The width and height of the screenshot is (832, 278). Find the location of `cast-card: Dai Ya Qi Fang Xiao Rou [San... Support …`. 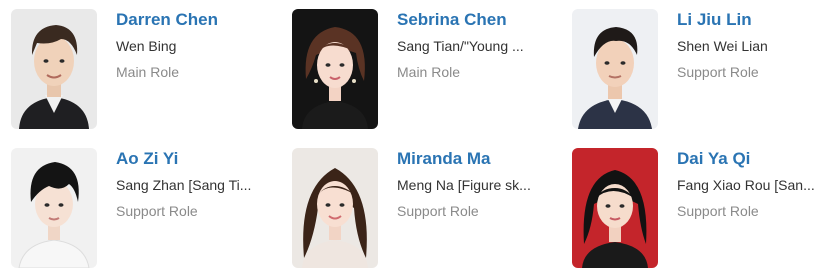

cast-card: Dai Ya Qi Fang Xiao Rou [San... Support … is located at coordinates (702, 208).